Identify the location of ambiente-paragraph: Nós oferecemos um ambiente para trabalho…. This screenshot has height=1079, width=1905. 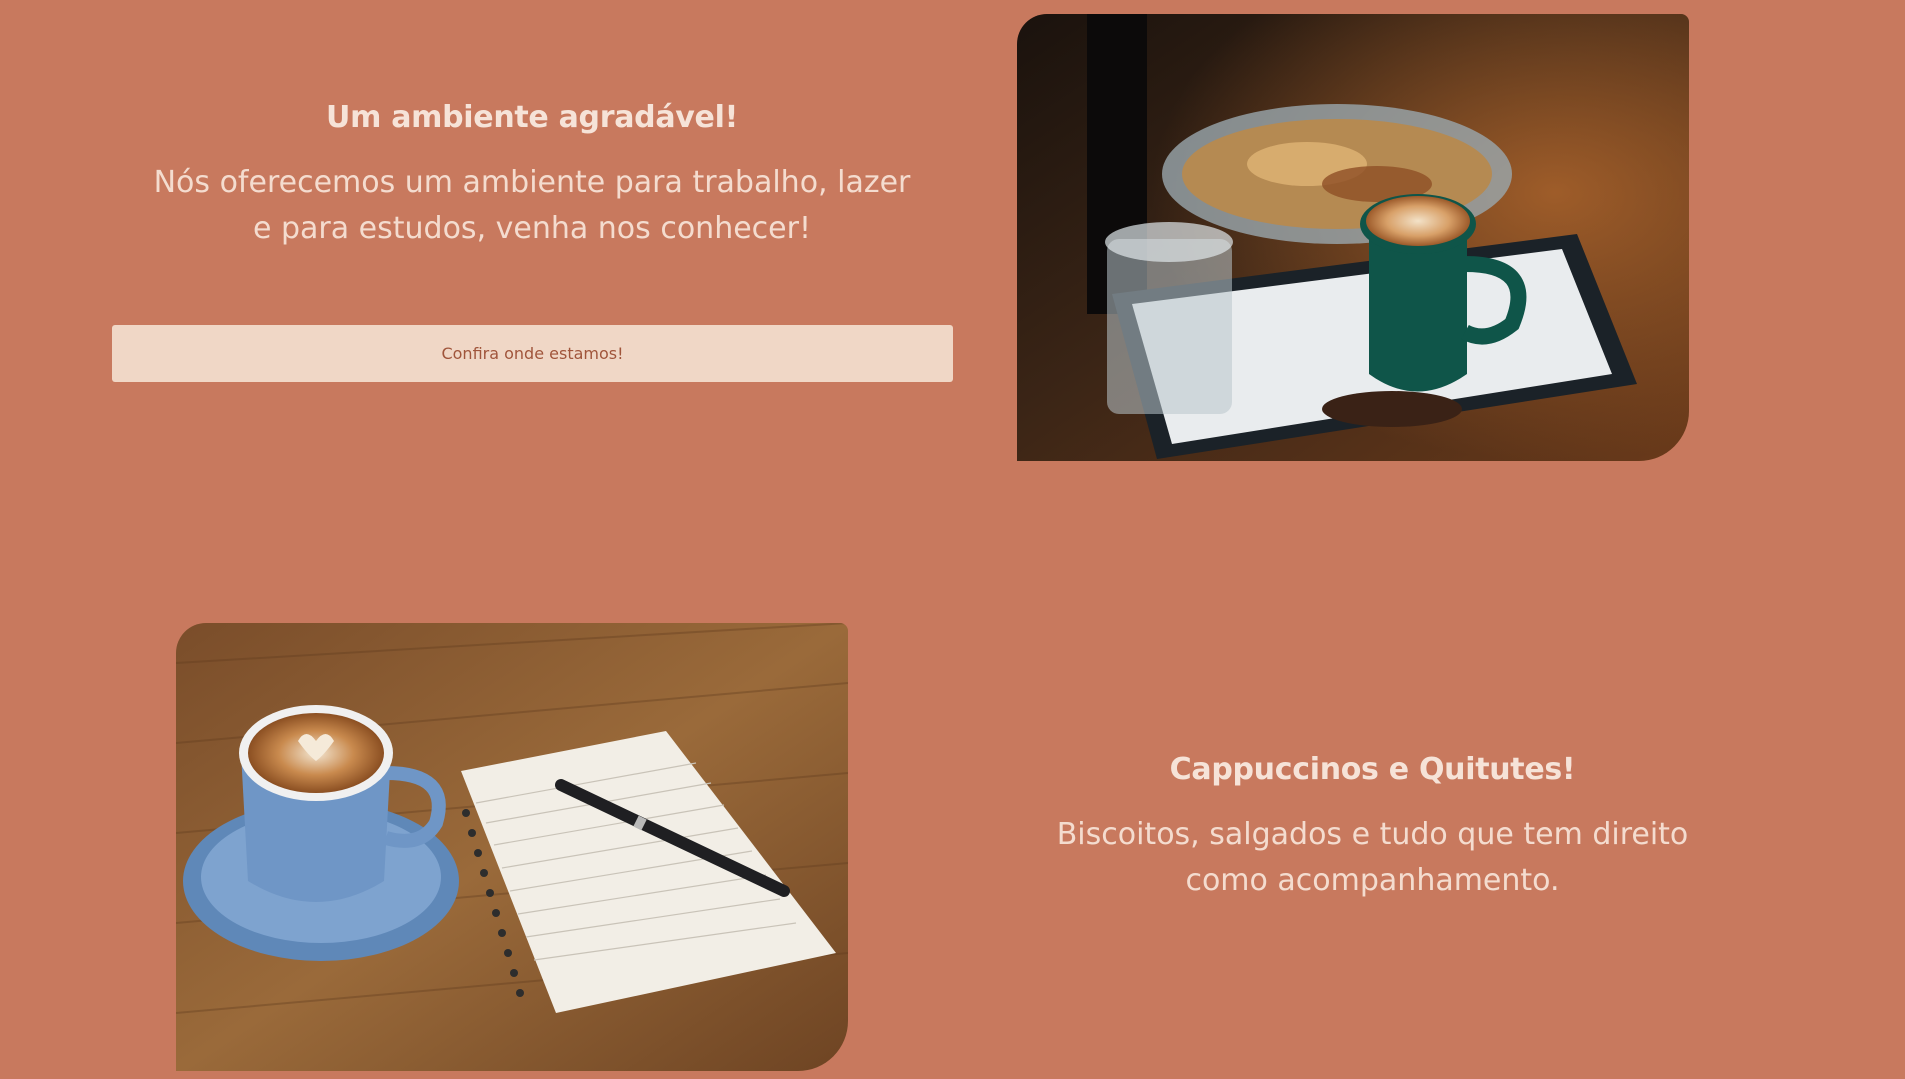
(532, 205).